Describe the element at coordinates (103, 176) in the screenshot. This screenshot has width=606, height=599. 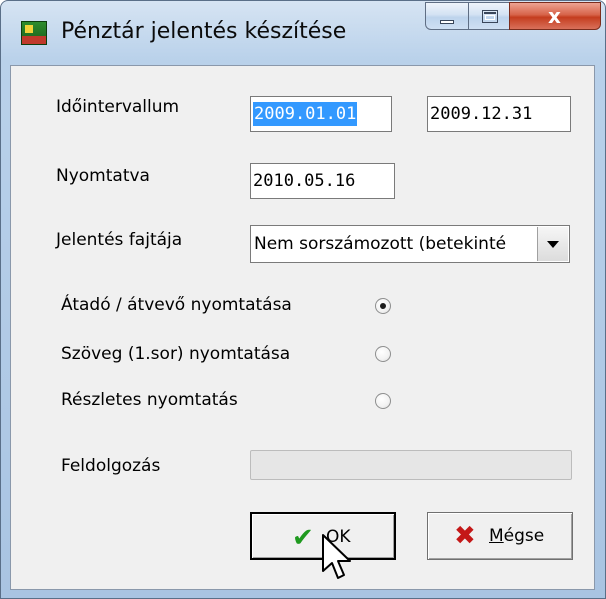
I see `printed-label: Nyomtatva` at that location.